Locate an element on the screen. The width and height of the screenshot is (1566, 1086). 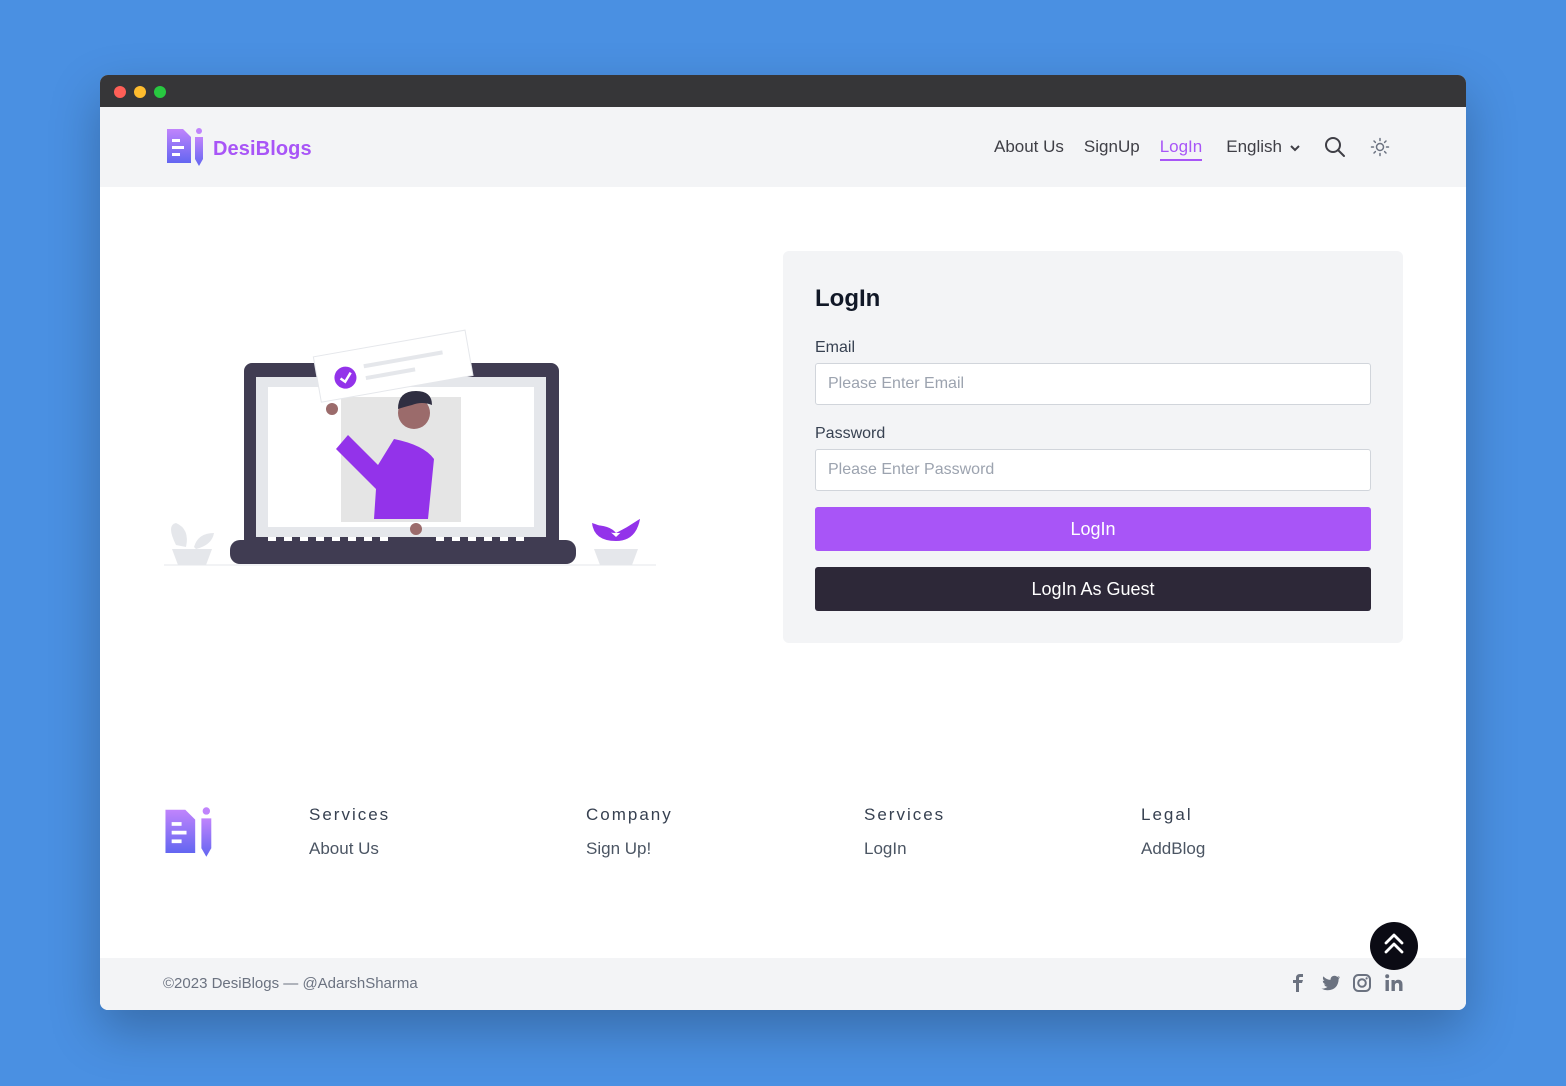
instagram-icon is located at coordinates (1362, 983).